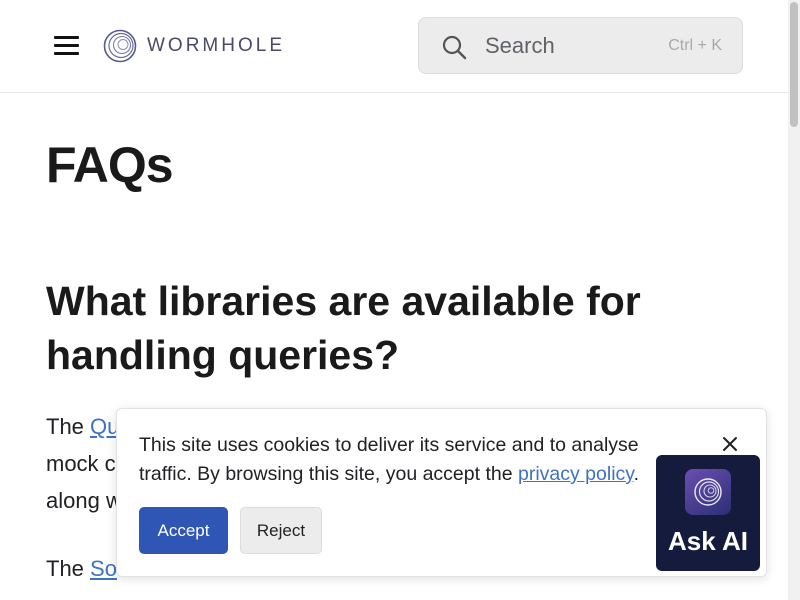  I want to click on paragraph-line: along w, so click(84, 500).